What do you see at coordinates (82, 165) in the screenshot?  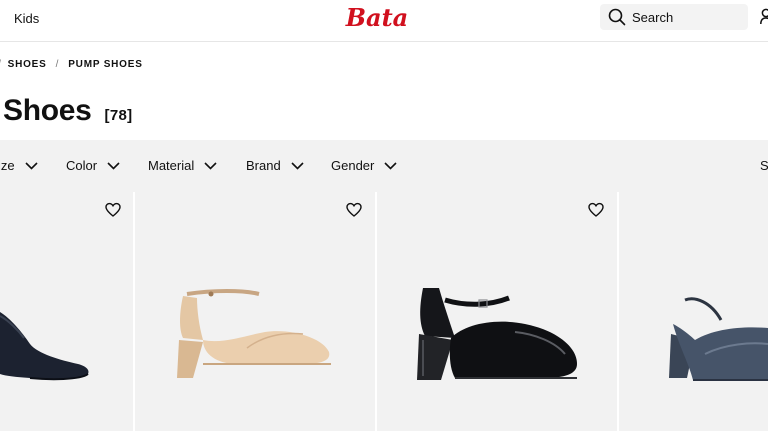 I see `filter-label: Color` at bounding box center [82, 165].